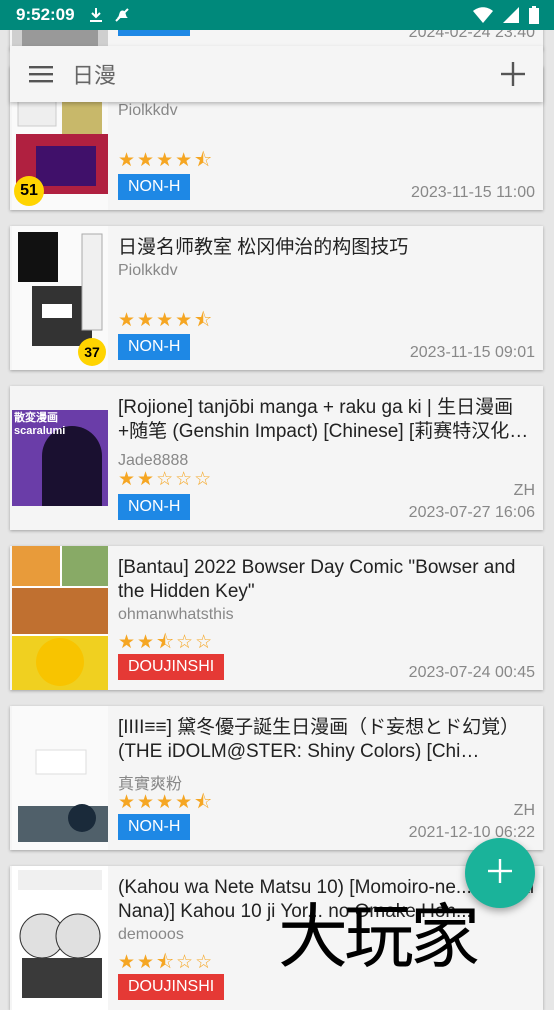  Describe the element at coordinates (263, 247) in the screenshot. I see `gallery-title: 日漫名师教室 松冈伸治的构图技巧` at that location.